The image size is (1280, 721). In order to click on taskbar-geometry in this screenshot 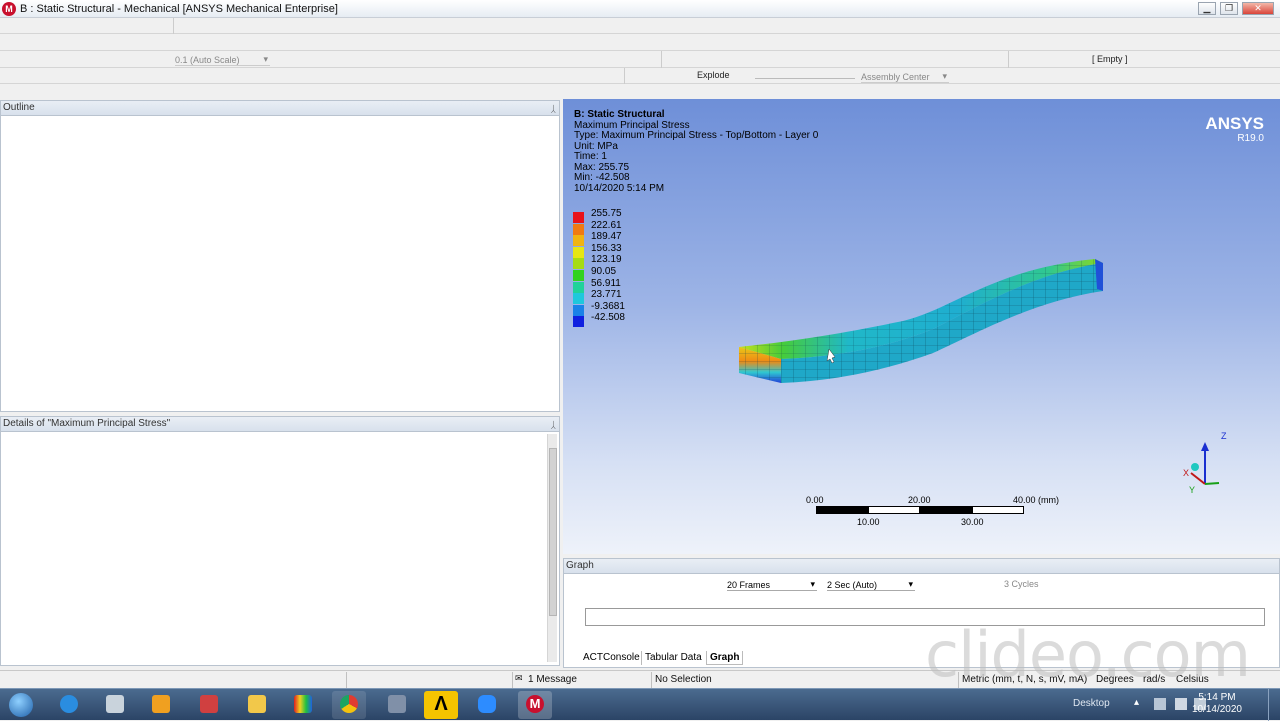, I will do `click(397, 705)`.